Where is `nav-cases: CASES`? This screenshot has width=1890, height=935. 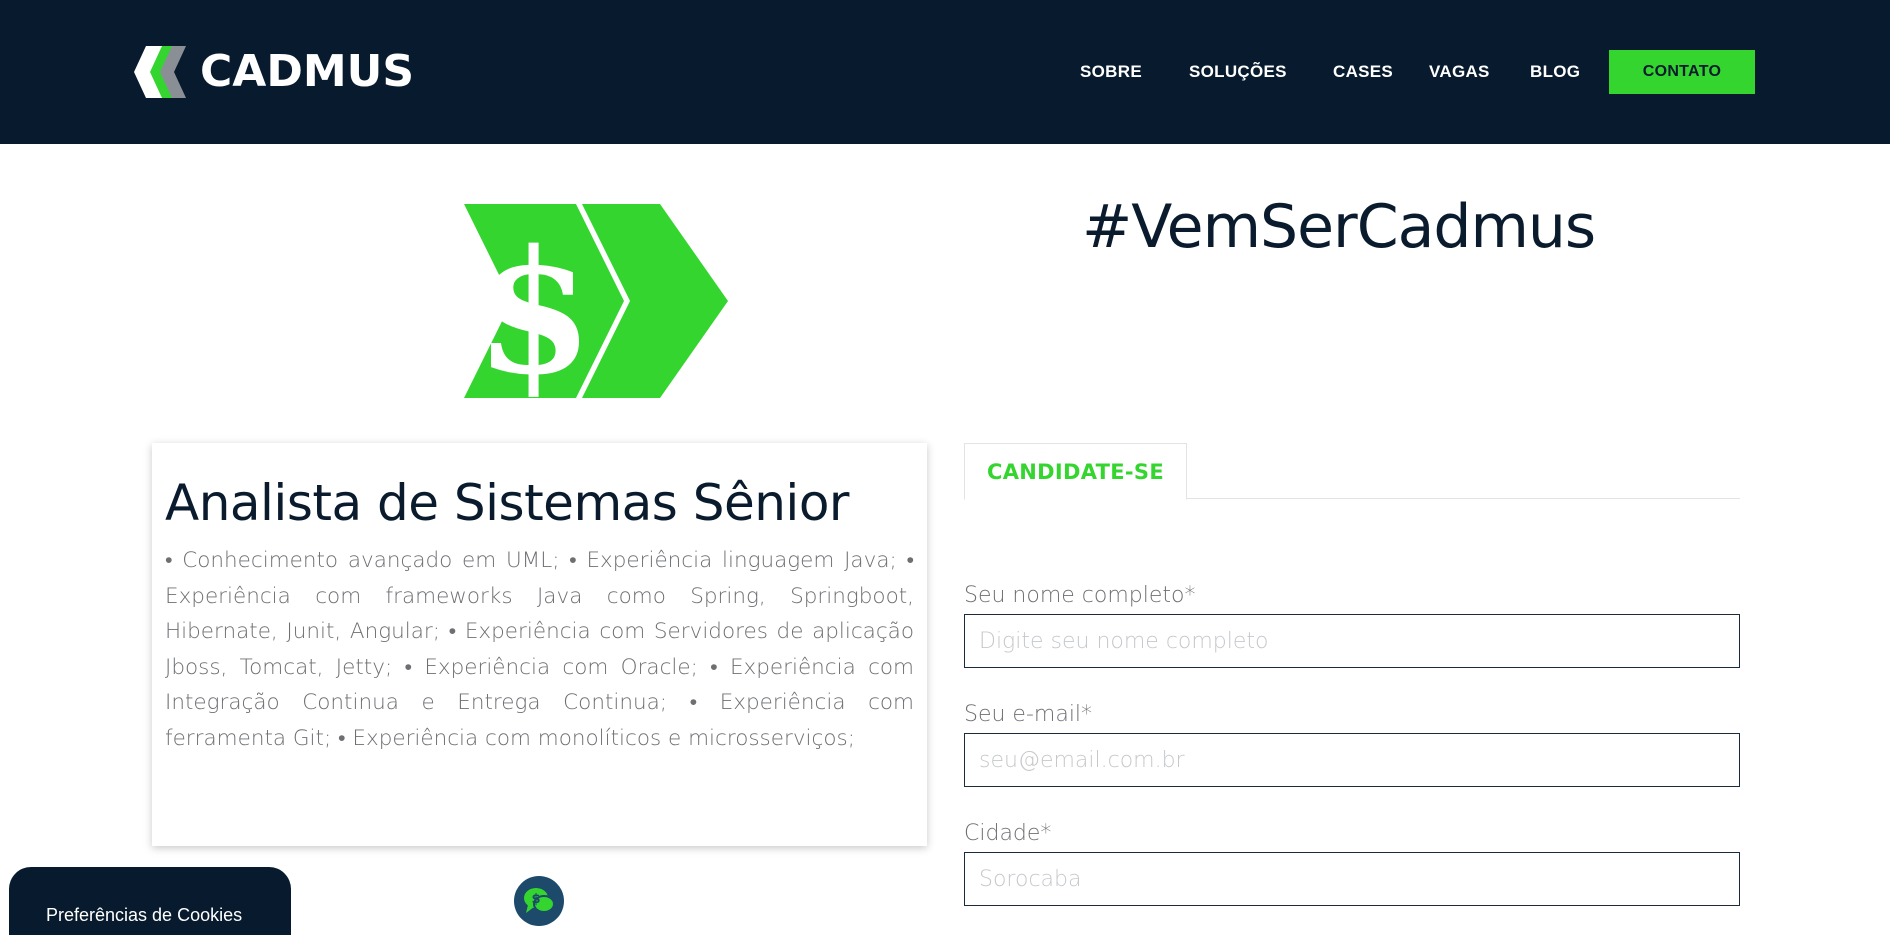 nav-cases: CASES is located at coordinates (1363, 72).